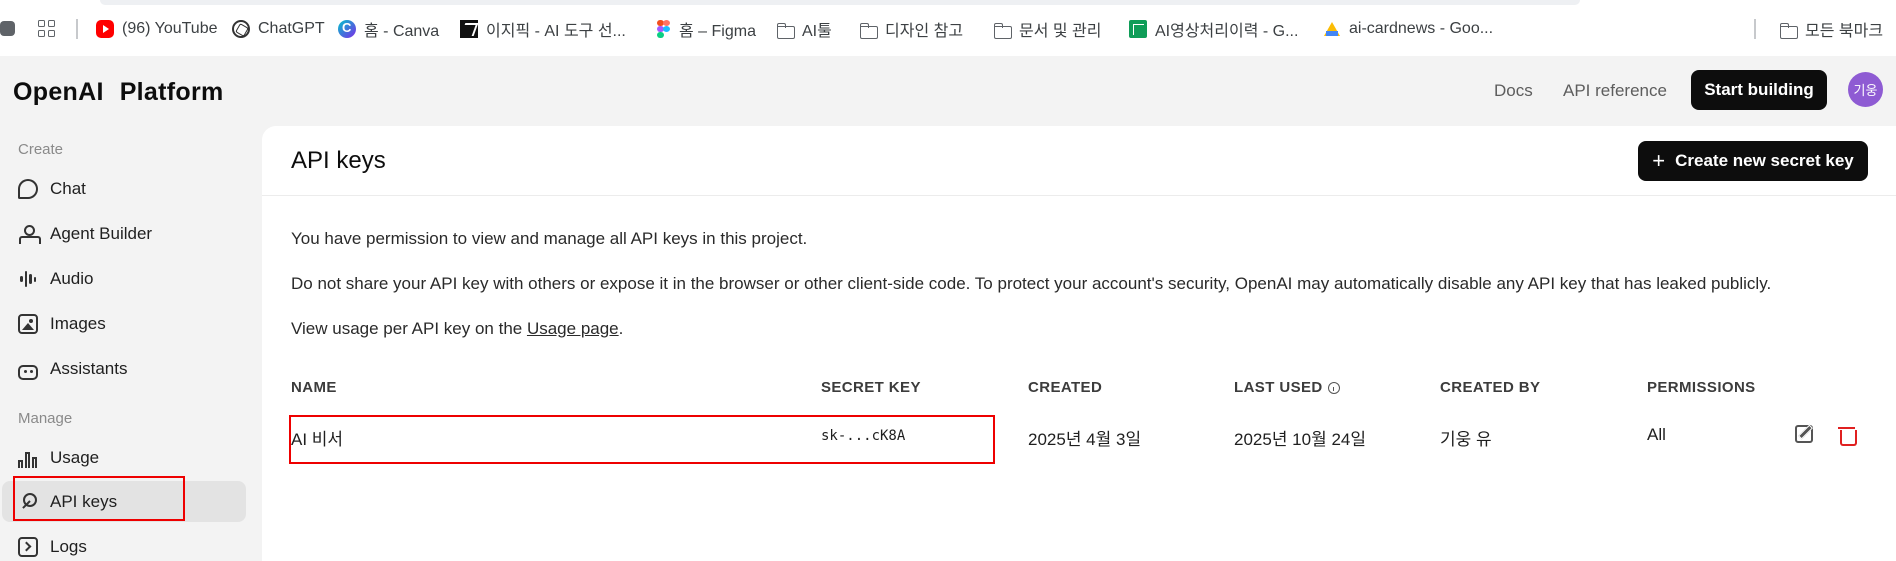 This screenshot has width=1896, height=561. I want to click on usage-text-prefix: View usage per API key on the, so click(409, 328).